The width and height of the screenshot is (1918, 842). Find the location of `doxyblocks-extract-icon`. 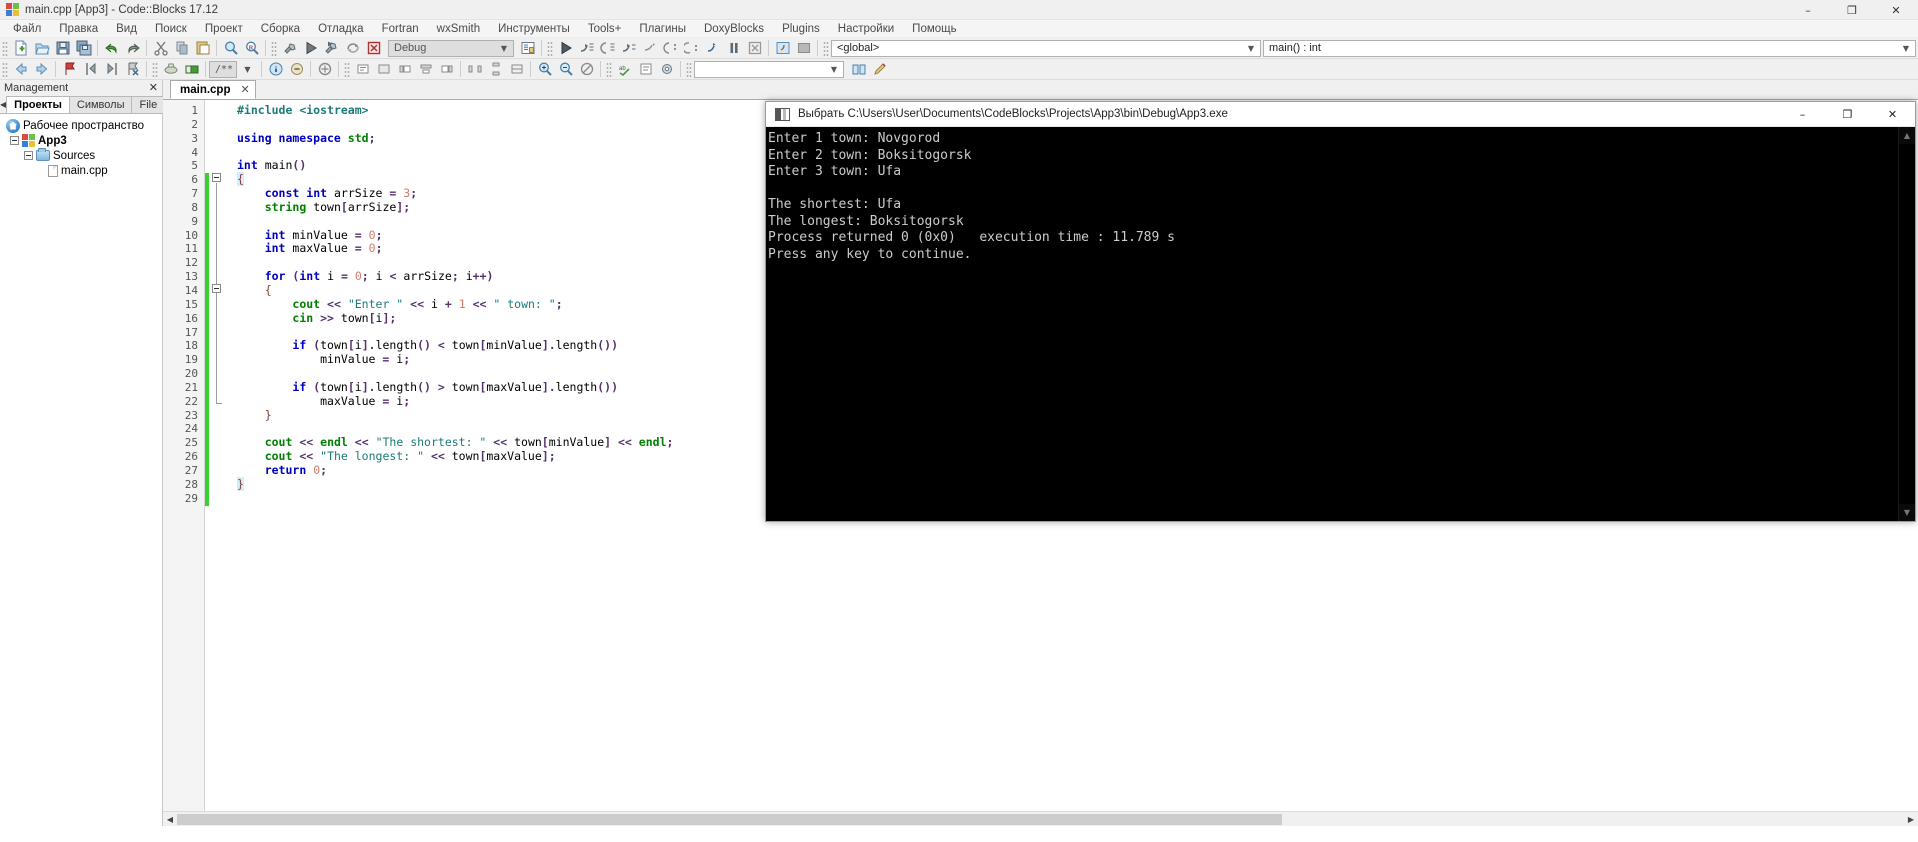

doxyblocks-extract-icon is located at coordinates (170, 69).